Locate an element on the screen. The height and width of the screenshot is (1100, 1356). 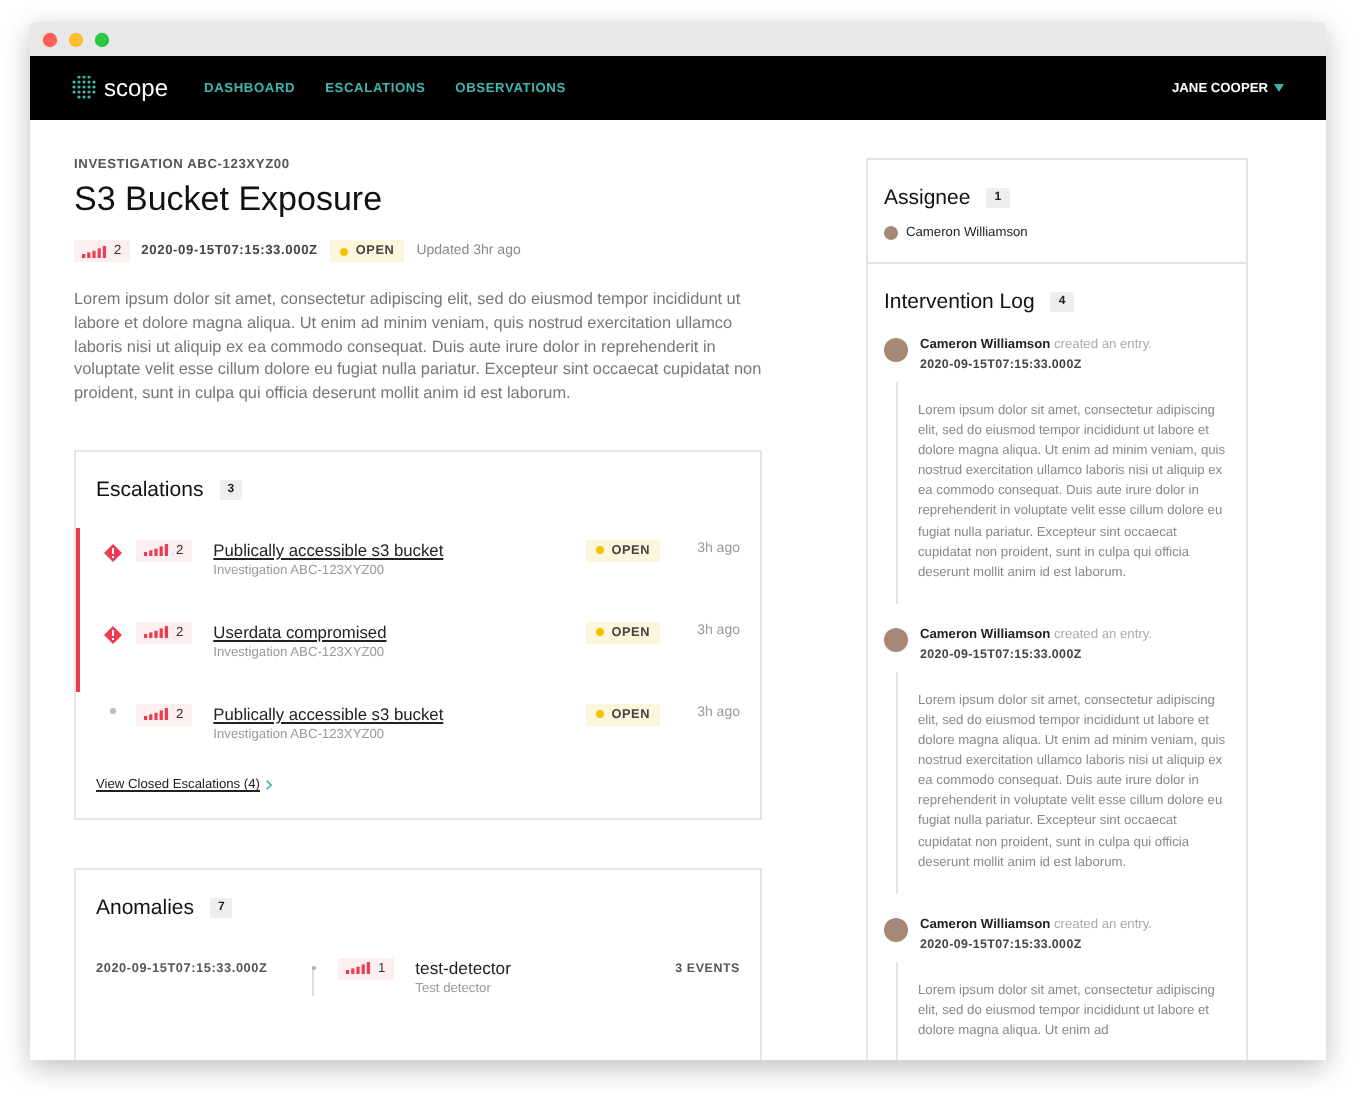
section-title: Intervention Log is located at coordinates (959, 302).